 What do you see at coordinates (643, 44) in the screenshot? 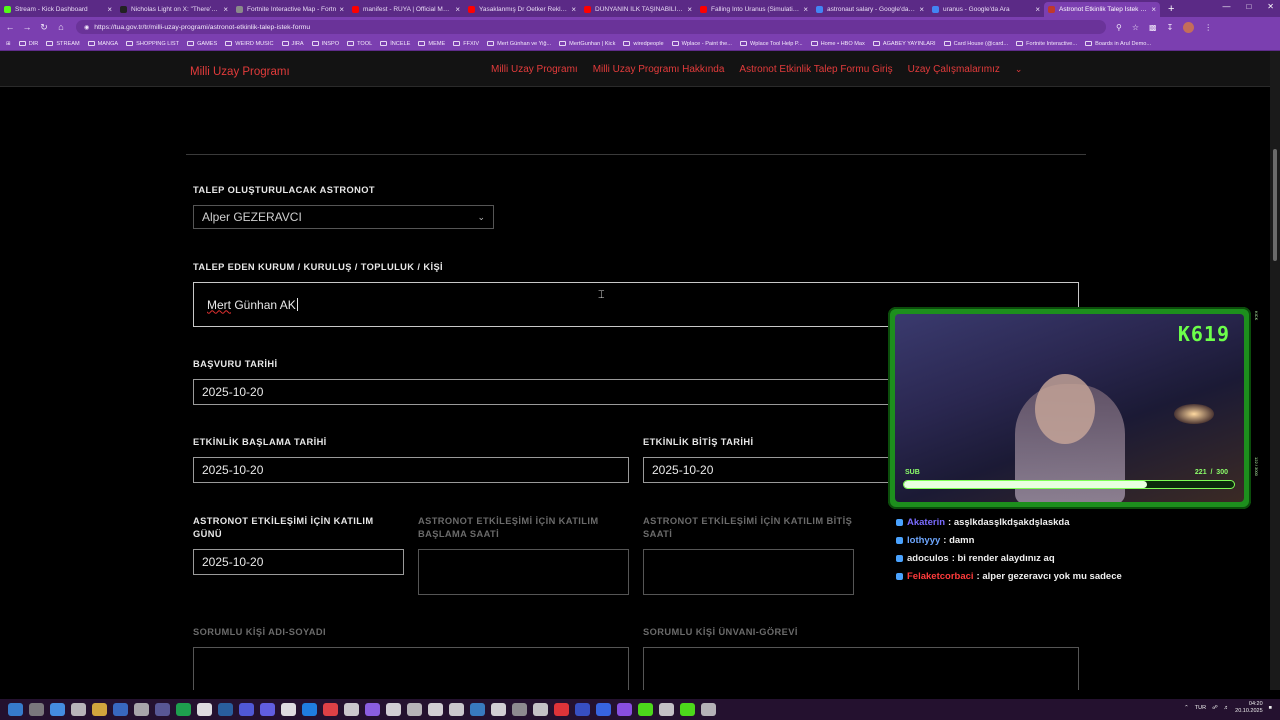
I see `bookmark-item: wiredpeople` at bounding box center [643, 44].